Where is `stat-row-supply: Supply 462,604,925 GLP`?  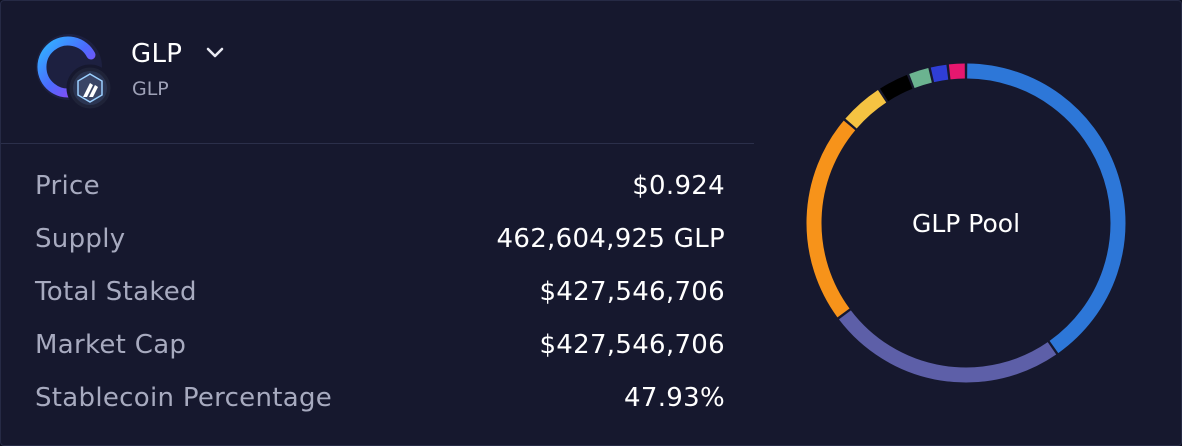 stat-row-supply: Supply 462,604,925 GLP is located at coordinates (380, 238).